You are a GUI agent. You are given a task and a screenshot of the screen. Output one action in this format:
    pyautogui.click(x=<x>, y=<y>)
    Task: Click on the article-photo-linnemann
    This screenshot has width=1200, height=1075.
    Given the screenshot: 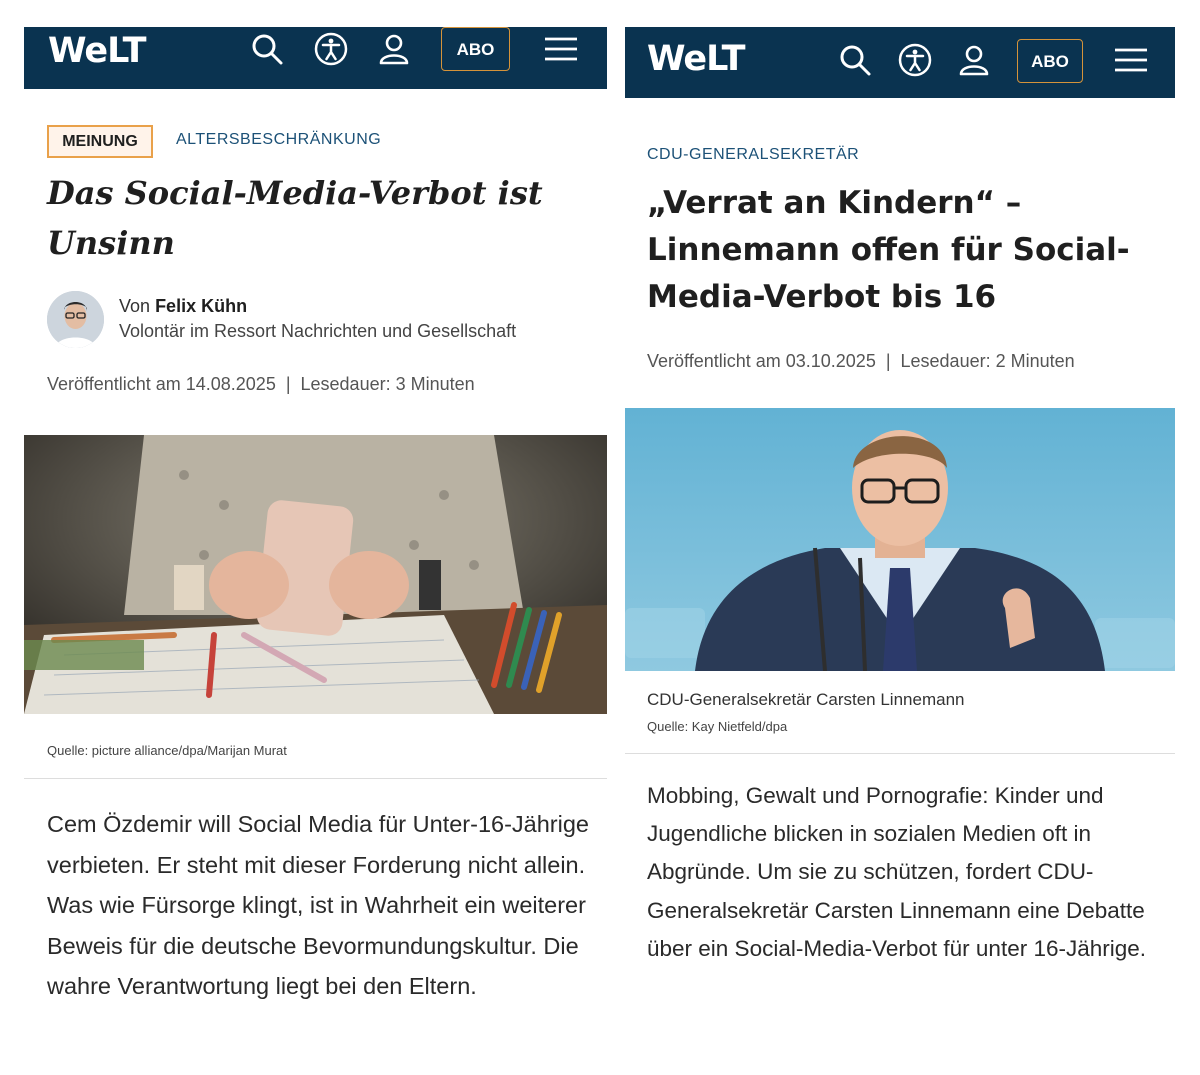 What is the action you would take?
    pyautogui.click(x=900, y=539)
    